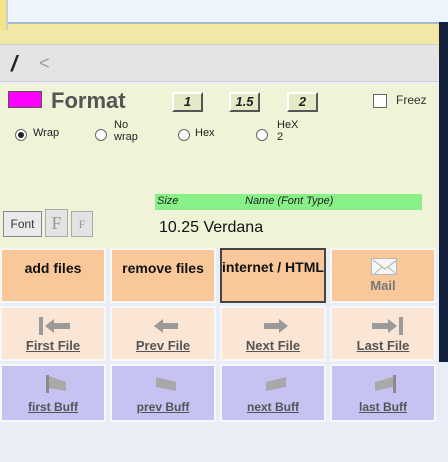 Image resolution: width=448 pixels, height=462 pixels. Describe the element at coordinates (205, 133) in the screenshot. I see `hex-radio-label: Hex` at that location.